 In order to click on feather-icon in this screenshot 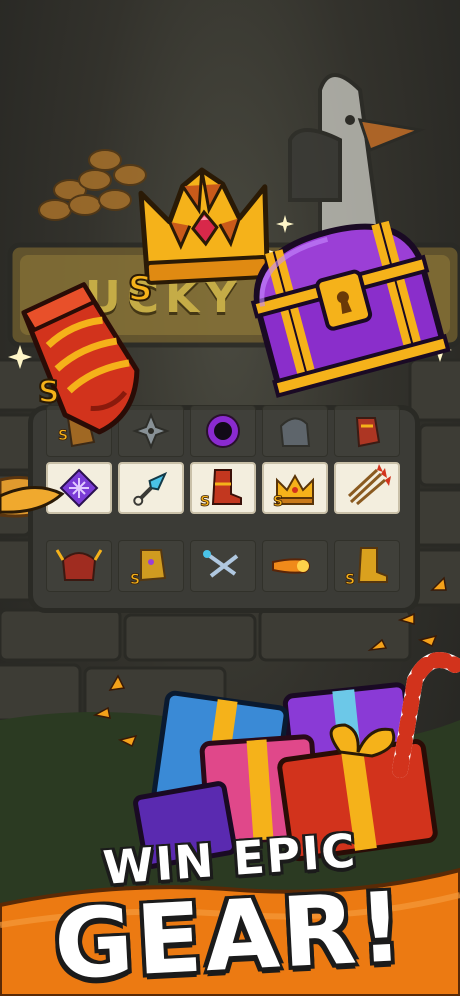, I will do `click(32, 499)`.